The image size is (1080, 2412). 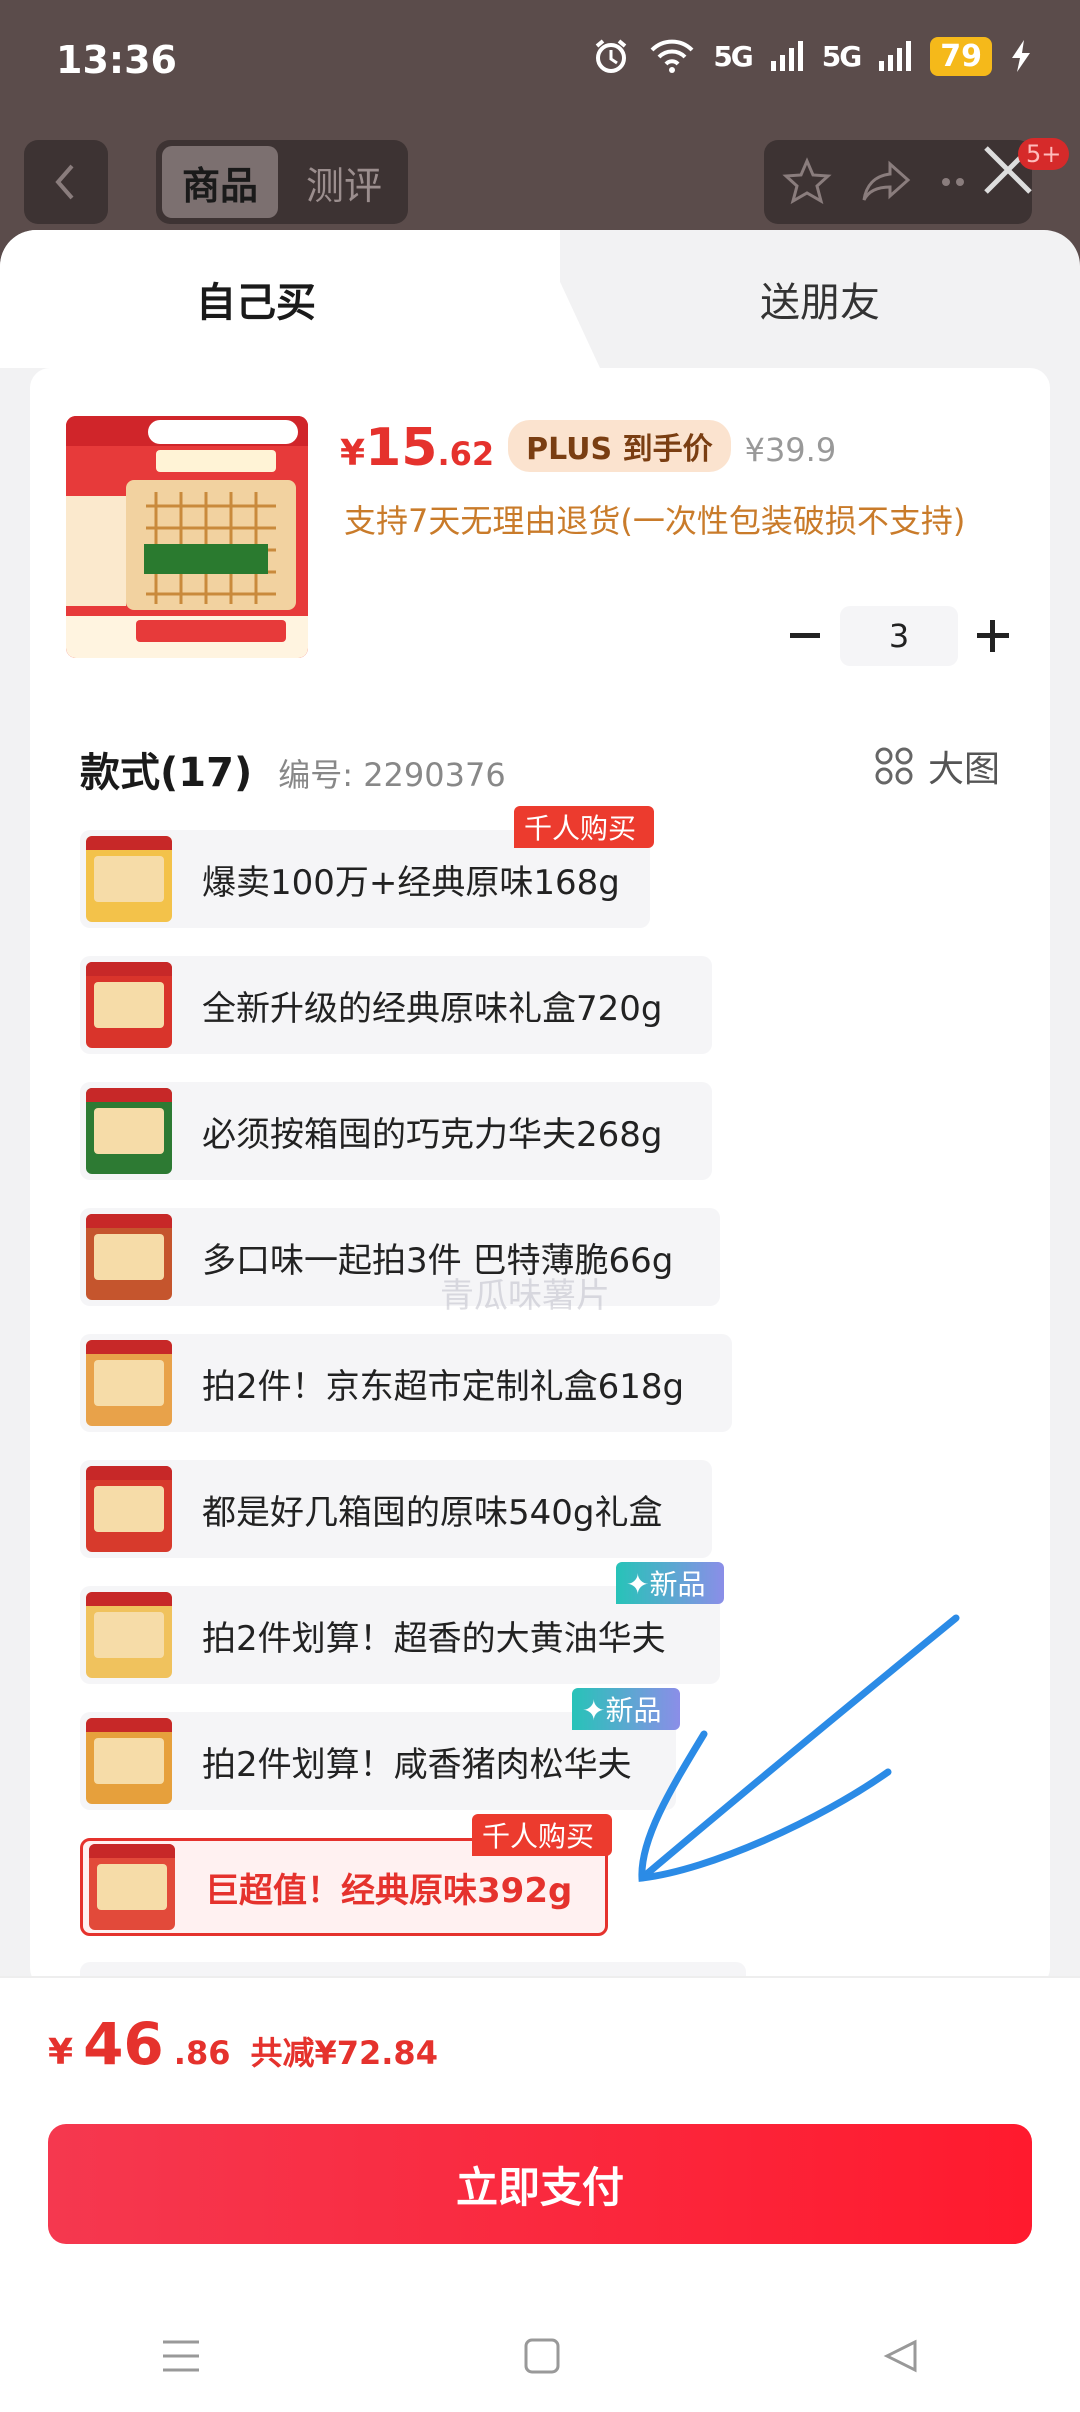 I want to click on more-icon, so click(x=960, y=182).